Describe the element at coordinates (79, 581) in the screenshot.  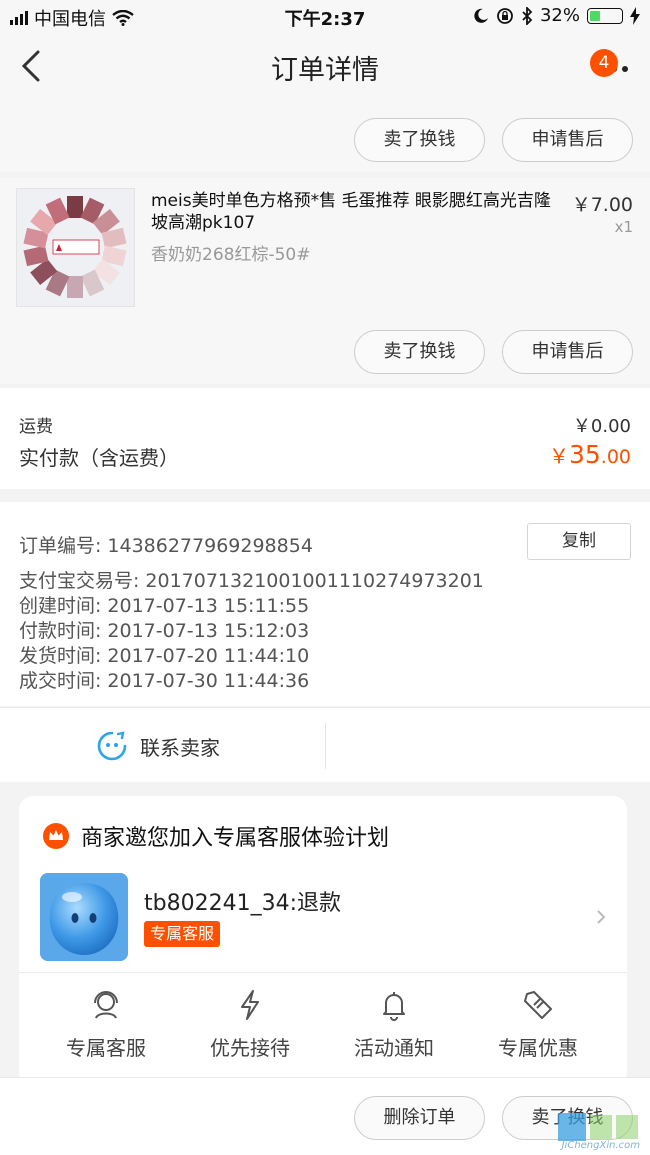
I see `alipay-label: 支付宝交易号:` at that location.